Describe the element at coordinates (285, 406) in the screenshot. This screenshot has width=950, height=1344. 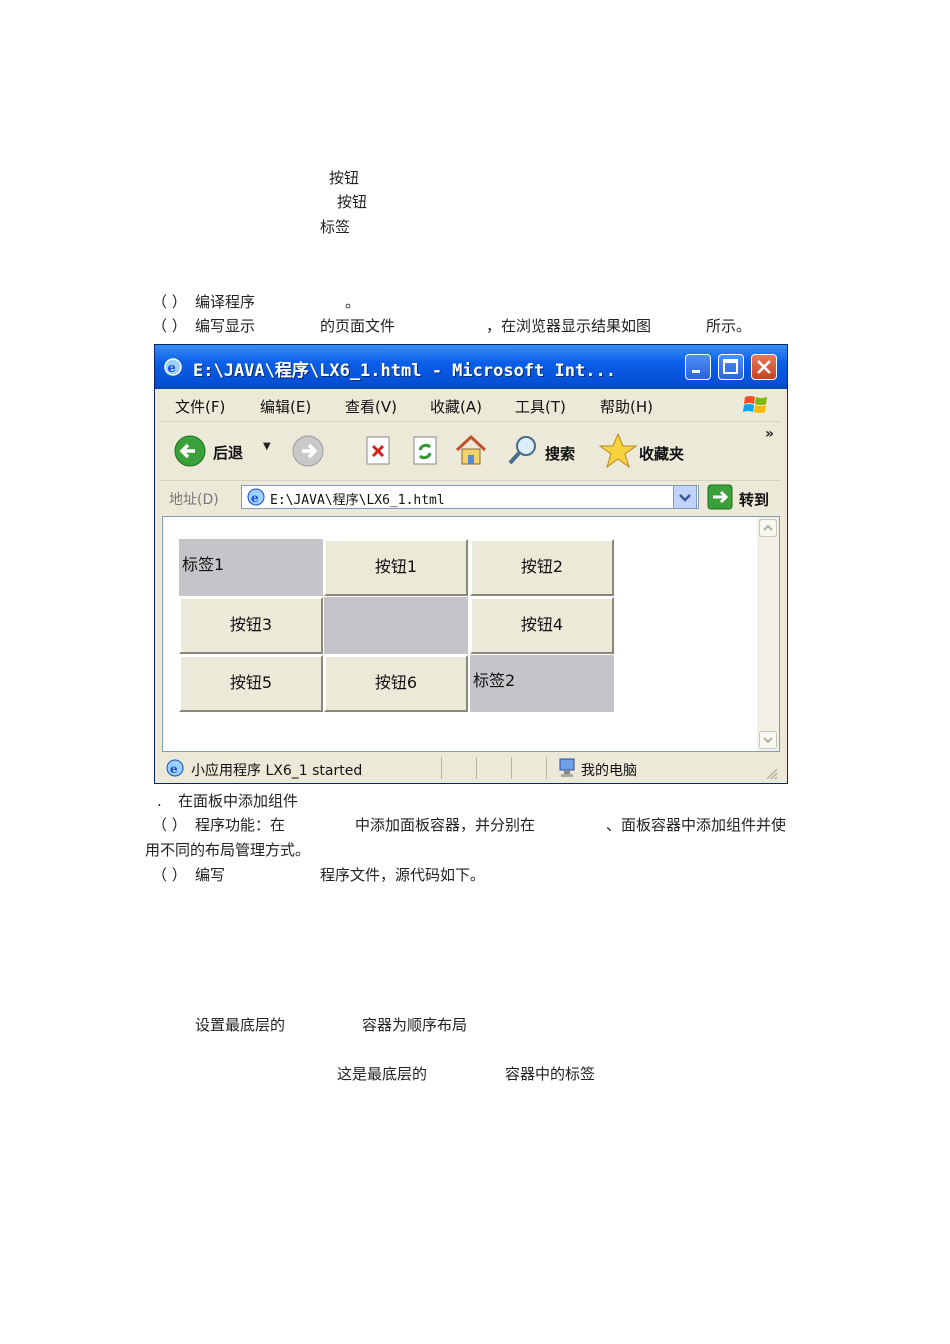
I see `menu-edit: 编辑(E)` at that location.